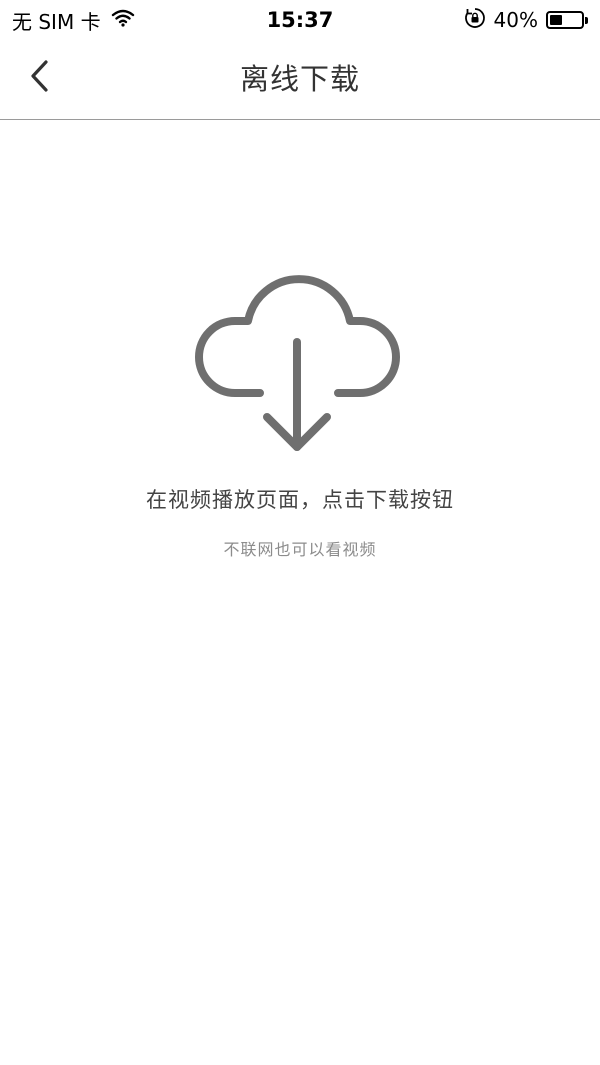 This screenshot has height=1065, width=600. I want to click on navigation-bar: 离线下载, so click(300, 80).